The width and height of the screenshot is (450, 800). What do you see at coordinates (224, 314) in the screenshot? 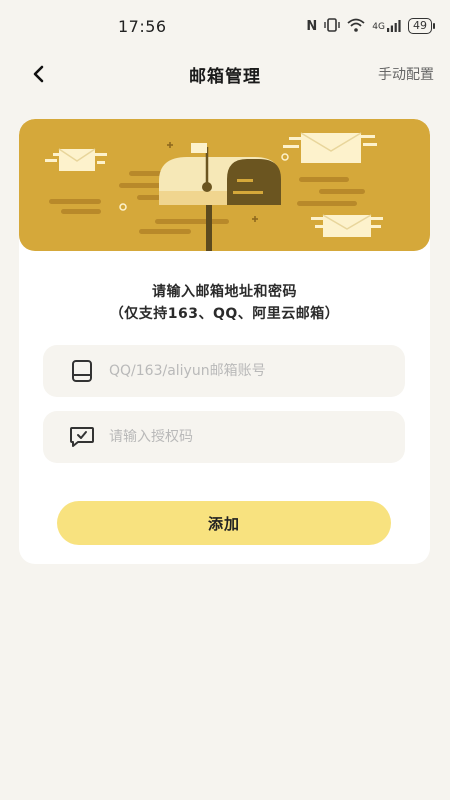
I see `instruction-line2: （仅支持163、QQ、阿里云邮箱）` at bounding box center [224, 314].